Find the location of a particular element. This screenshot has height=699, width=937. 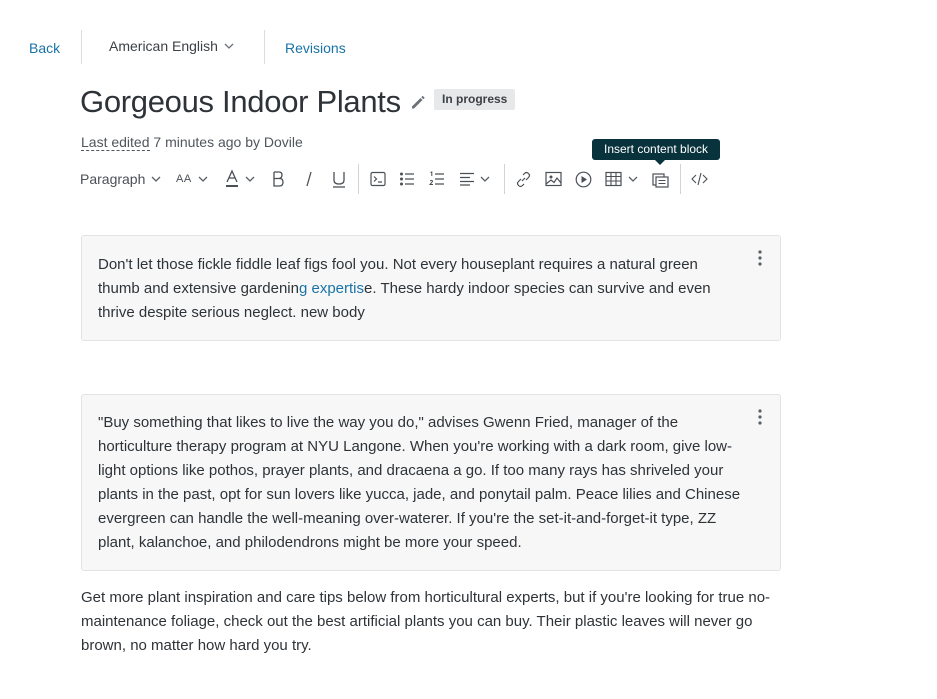

code-block-button is located at coordinates (378, 179).